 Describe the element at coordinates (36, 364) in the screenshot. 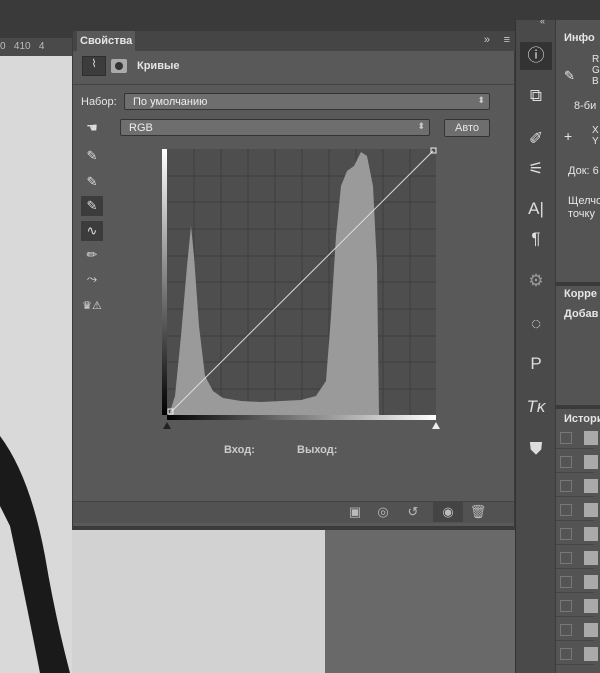

I see `document-canvas` at that location.